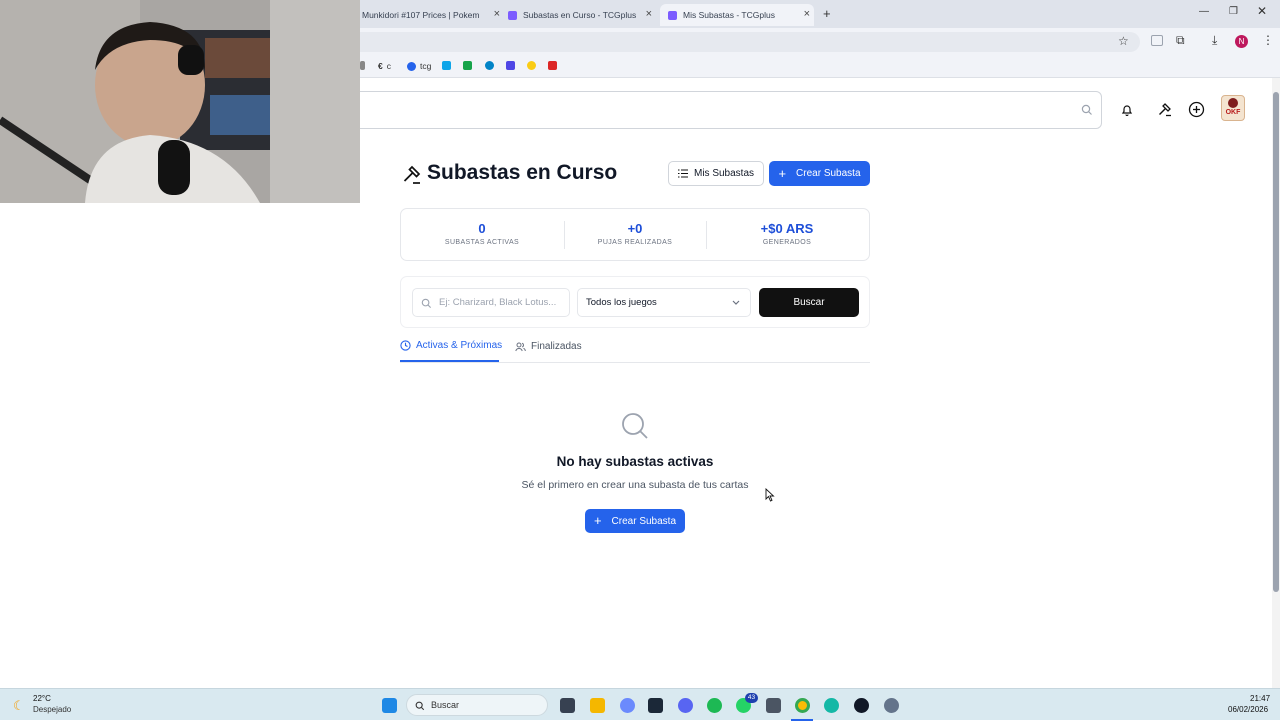 The height and width of the screenshot is (721, 1280). I want to click on bell-icon, so click(1127, 110).